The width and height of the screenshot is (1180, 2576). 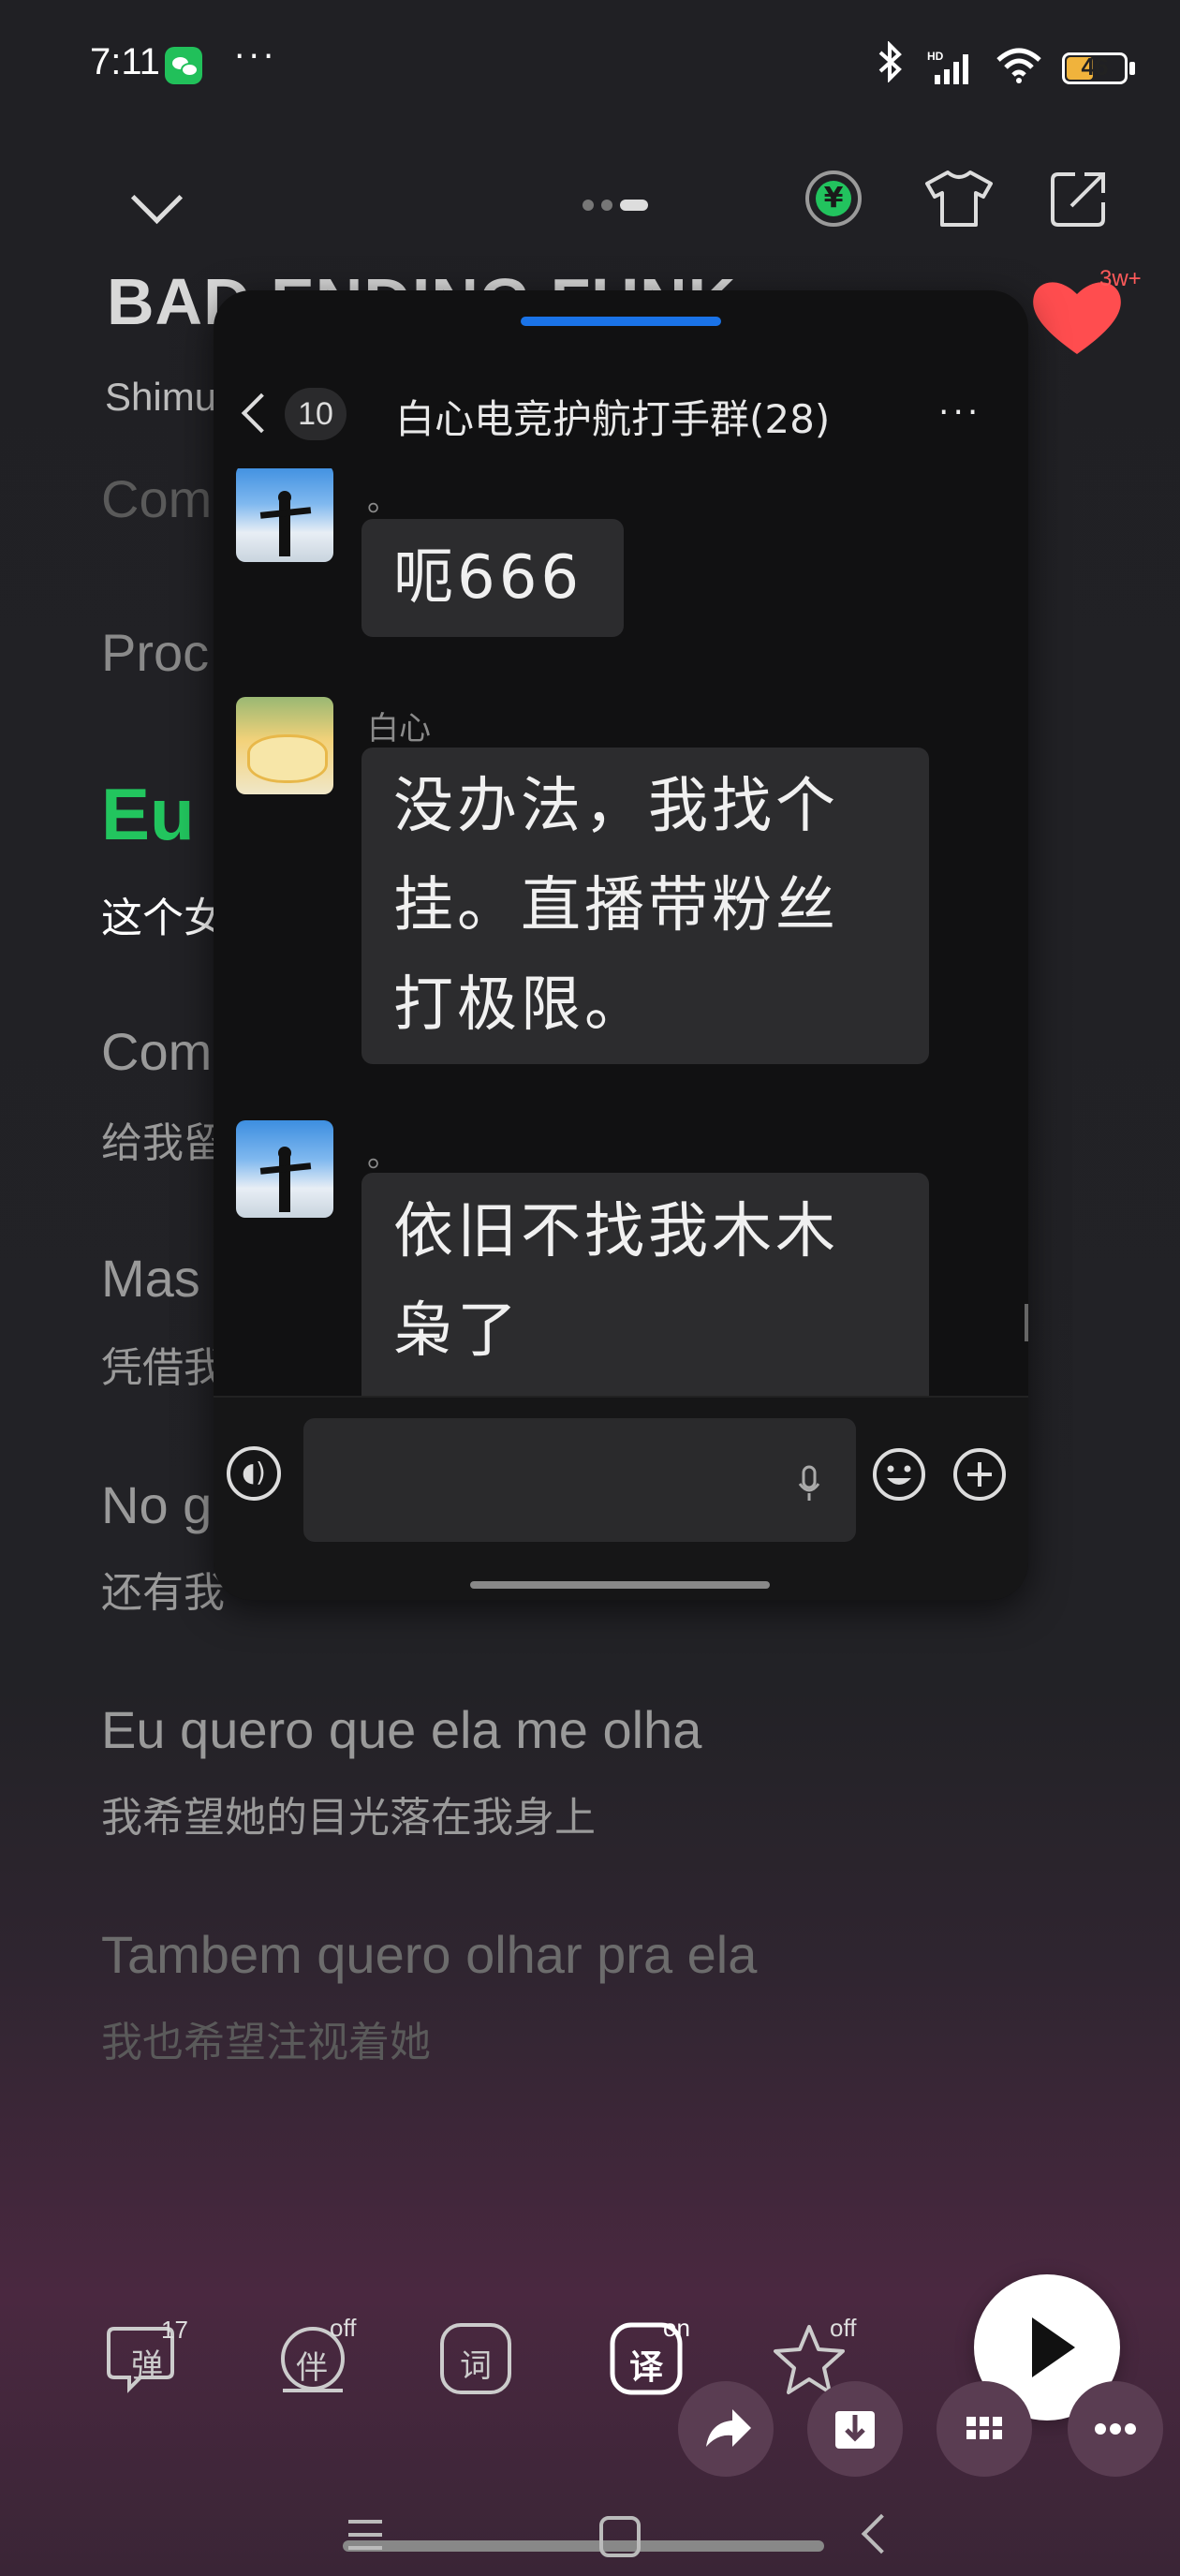 What do you see at coordinates (316, 414) in the screenshot?
I see `chat-unread-count: 10` at bounding box center [316, 414].